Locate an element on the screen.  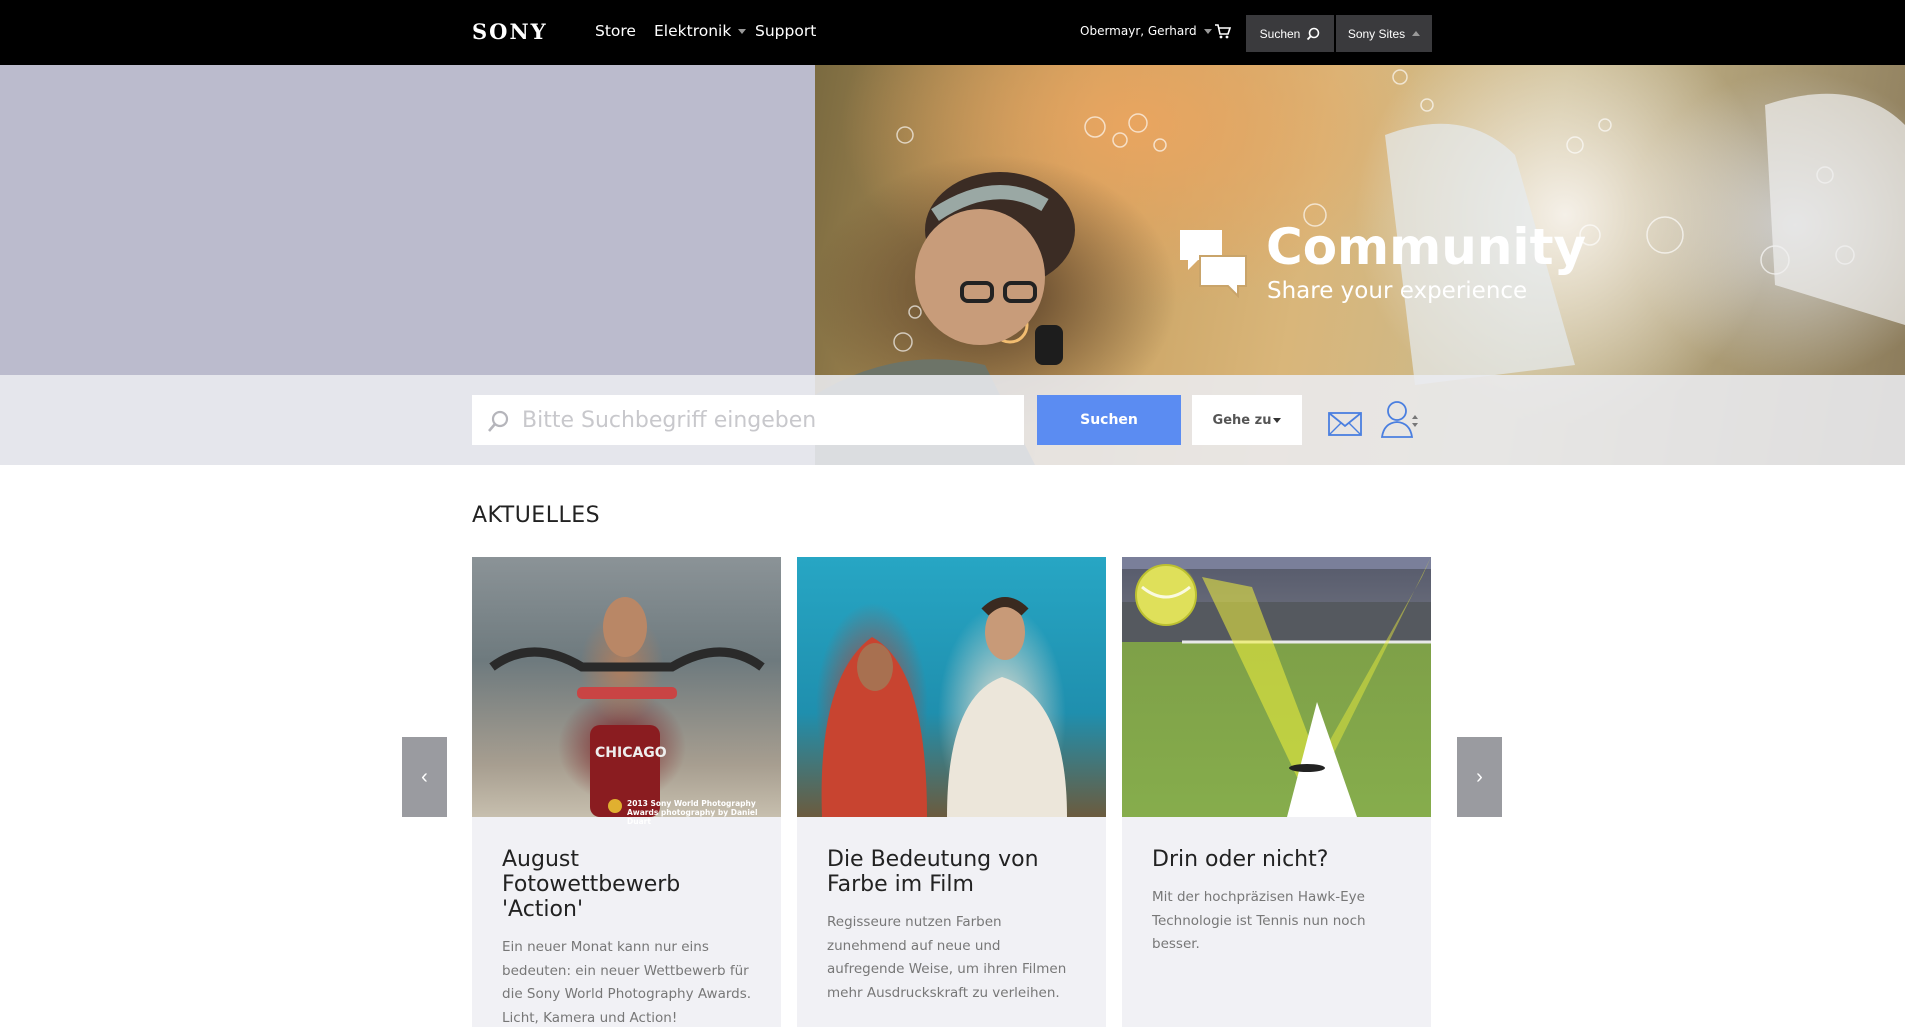
nav-store: Store is located at coordinates (615, 31).